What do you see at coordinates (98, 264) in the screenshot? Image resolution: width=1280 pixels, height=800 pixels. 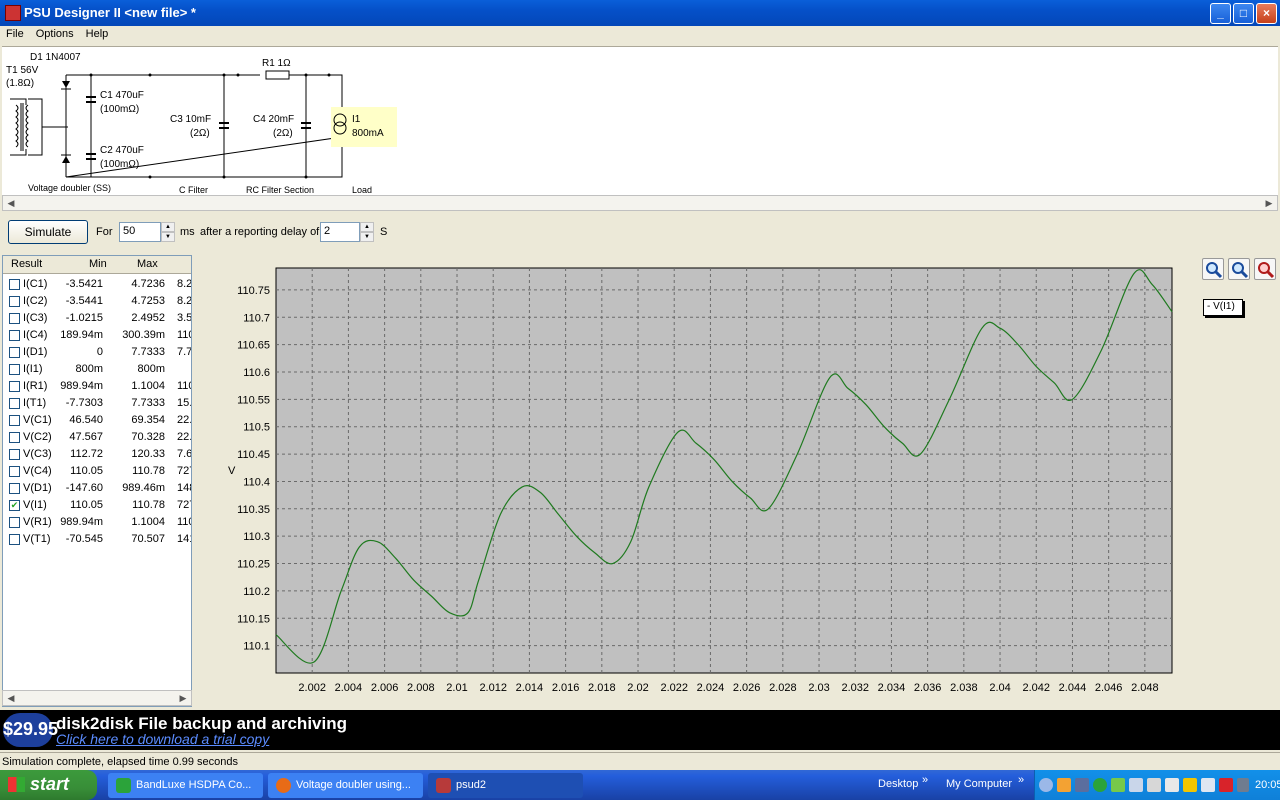 I see `col-min: Min` at bounding box center [98, 264].